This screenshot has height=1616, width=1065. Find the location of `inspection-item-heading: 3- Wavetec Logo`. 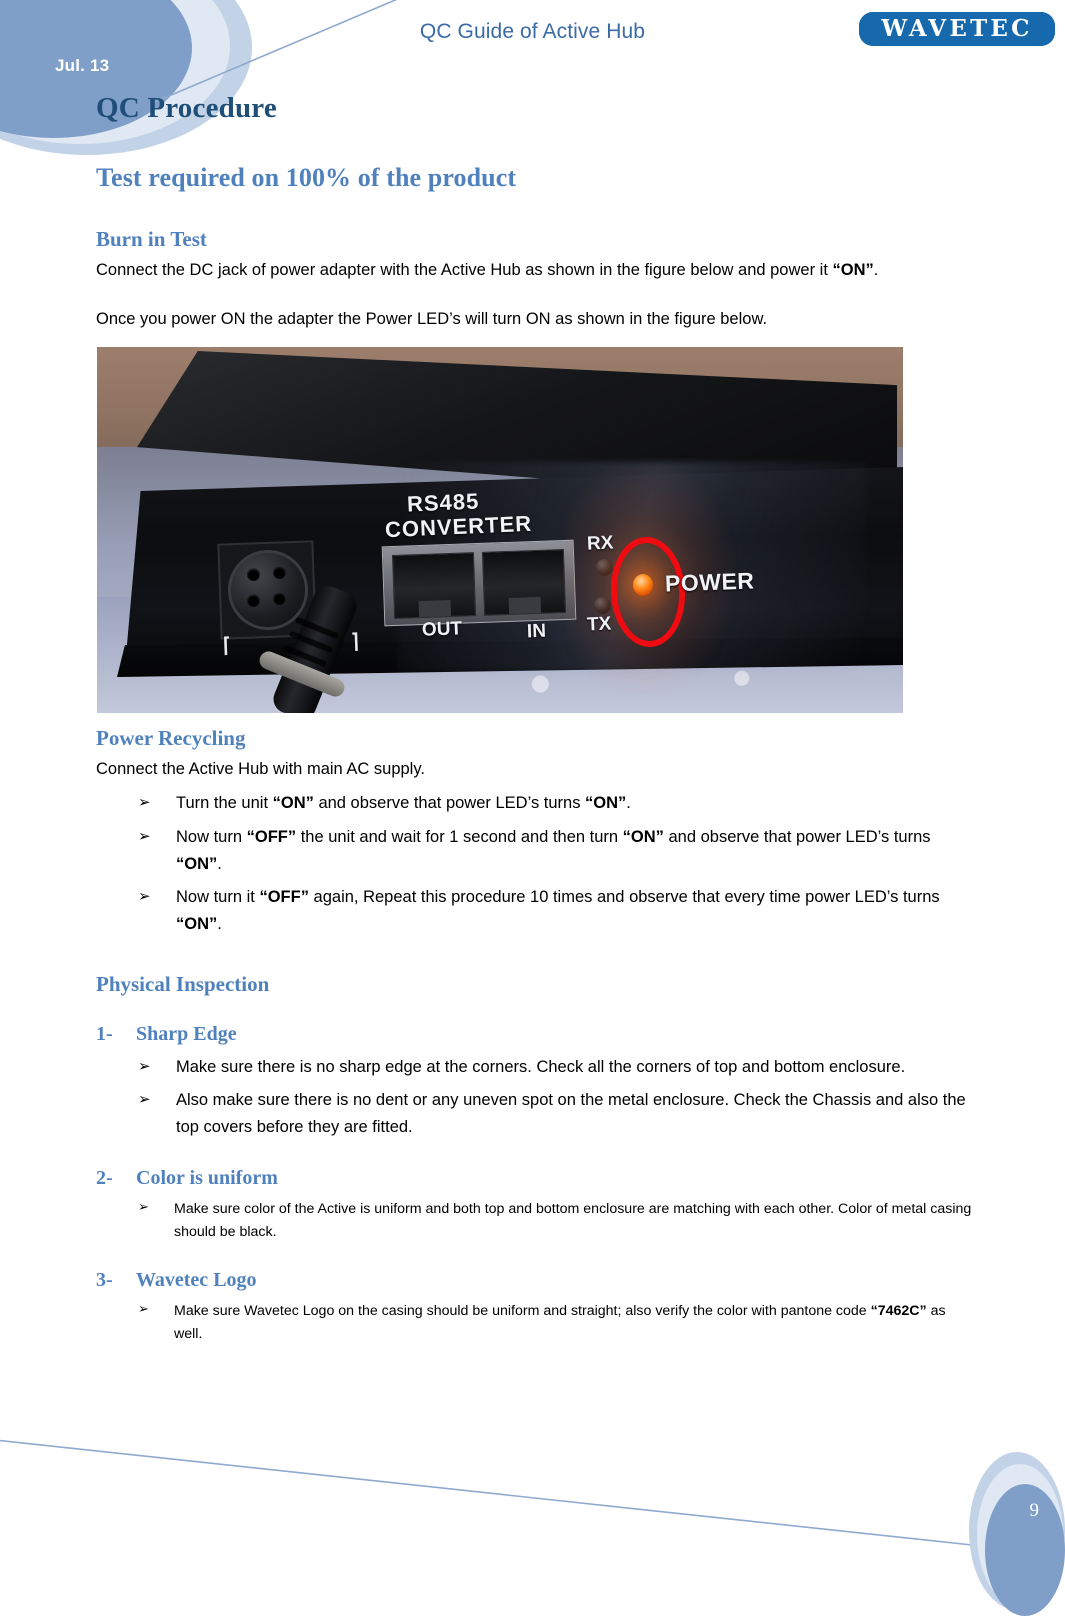

inspection-item-heading: 3- Wavetec Logo is located at coordinates (536, 1280).